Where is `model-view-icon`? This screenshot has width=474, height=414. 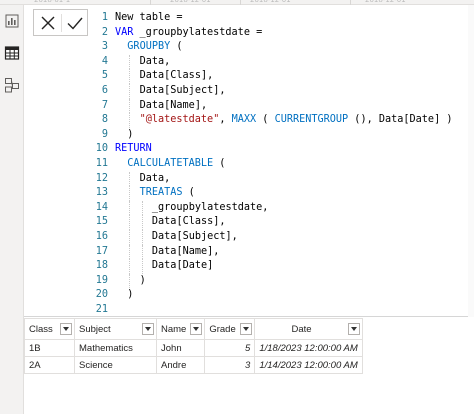 model-view-icon is located at coordinates (12, 85).